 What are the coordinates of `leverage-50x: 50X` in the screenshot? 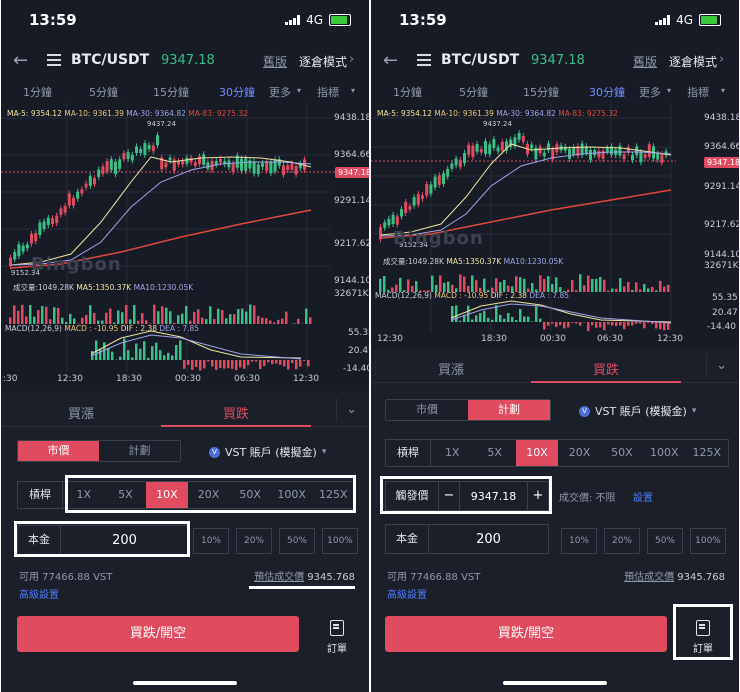 It's located at (622, 453).